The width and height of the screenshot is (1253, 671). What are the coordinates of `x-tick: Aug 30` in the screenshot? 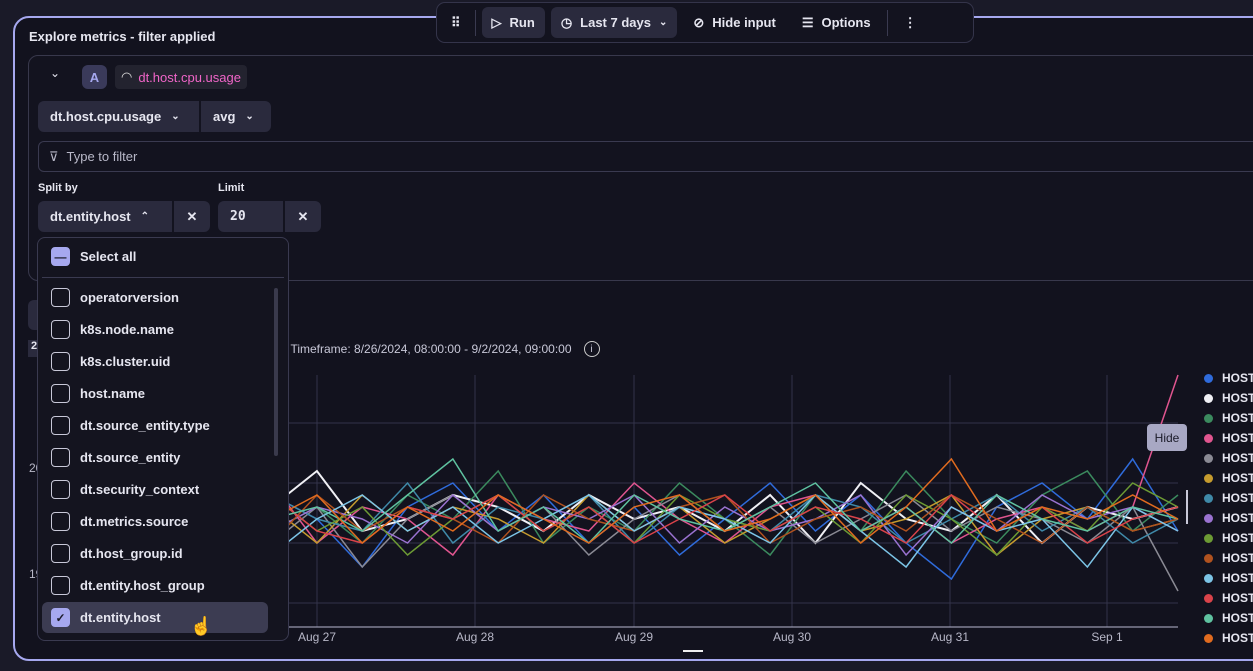 It's located at (792, 637).